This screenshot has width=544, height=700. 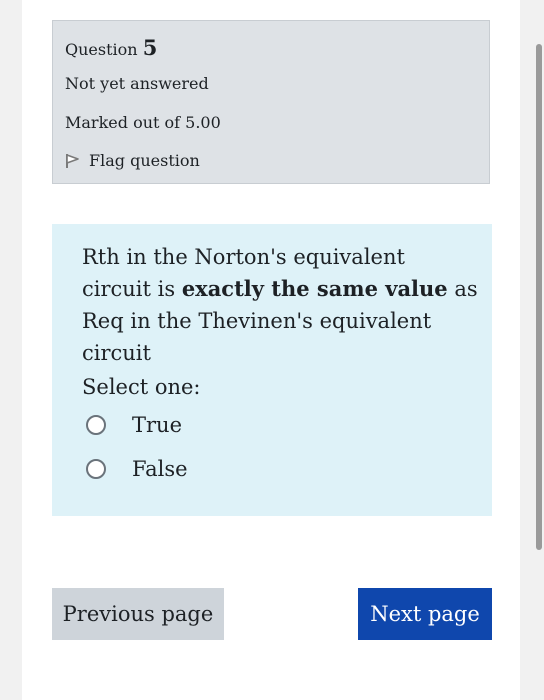 I want to click on question-heading: Question 5, so click(x=111, y=47).